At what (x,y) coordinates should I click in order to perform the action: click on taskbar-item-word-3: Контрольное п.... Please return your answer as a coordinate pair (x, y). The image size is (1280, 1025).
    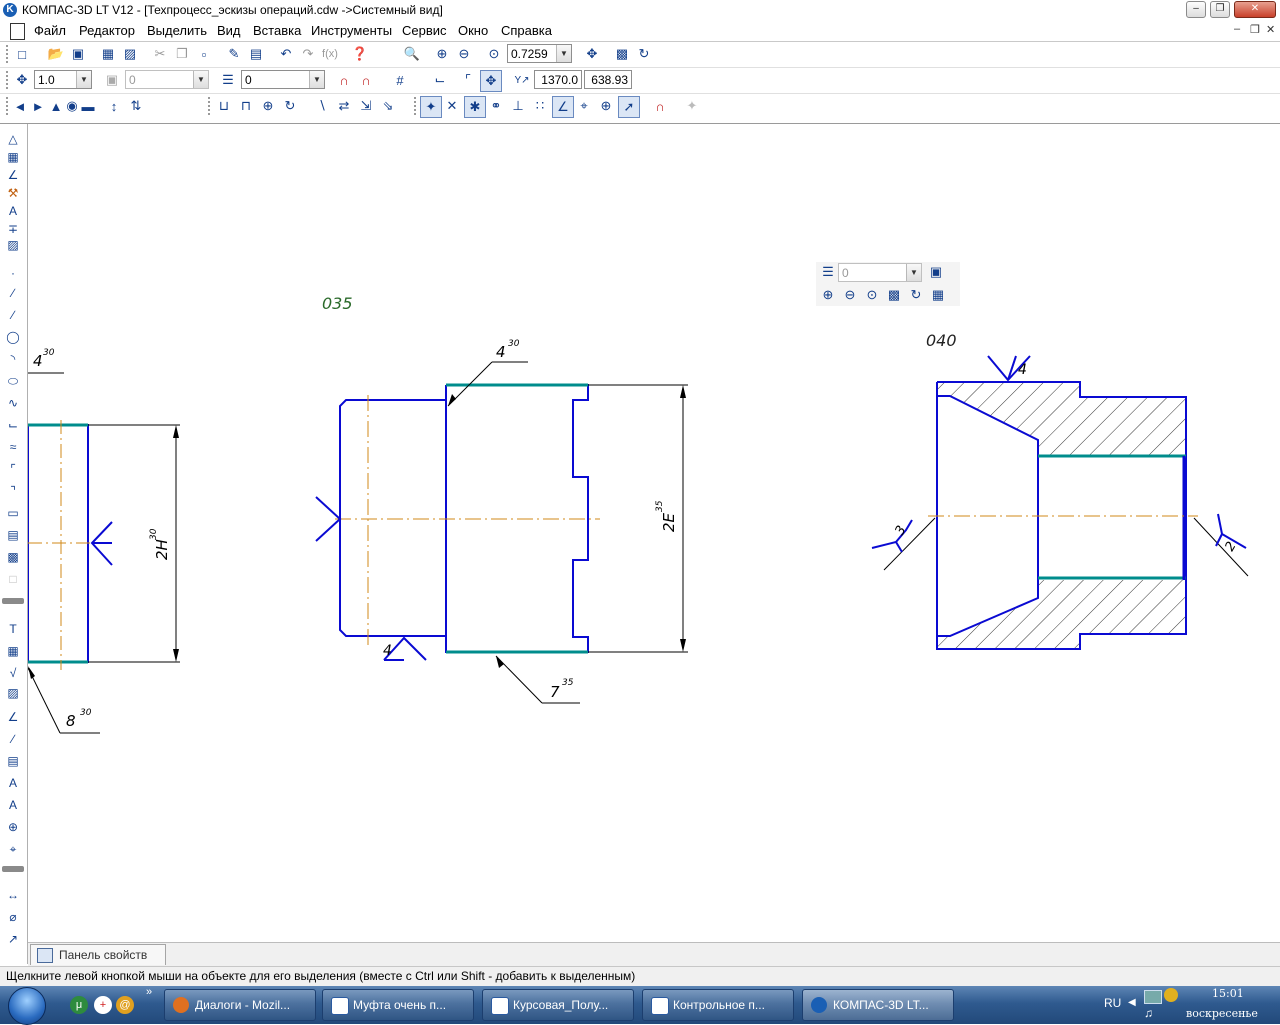
    Looking at the image, I should click on (718, 1005).